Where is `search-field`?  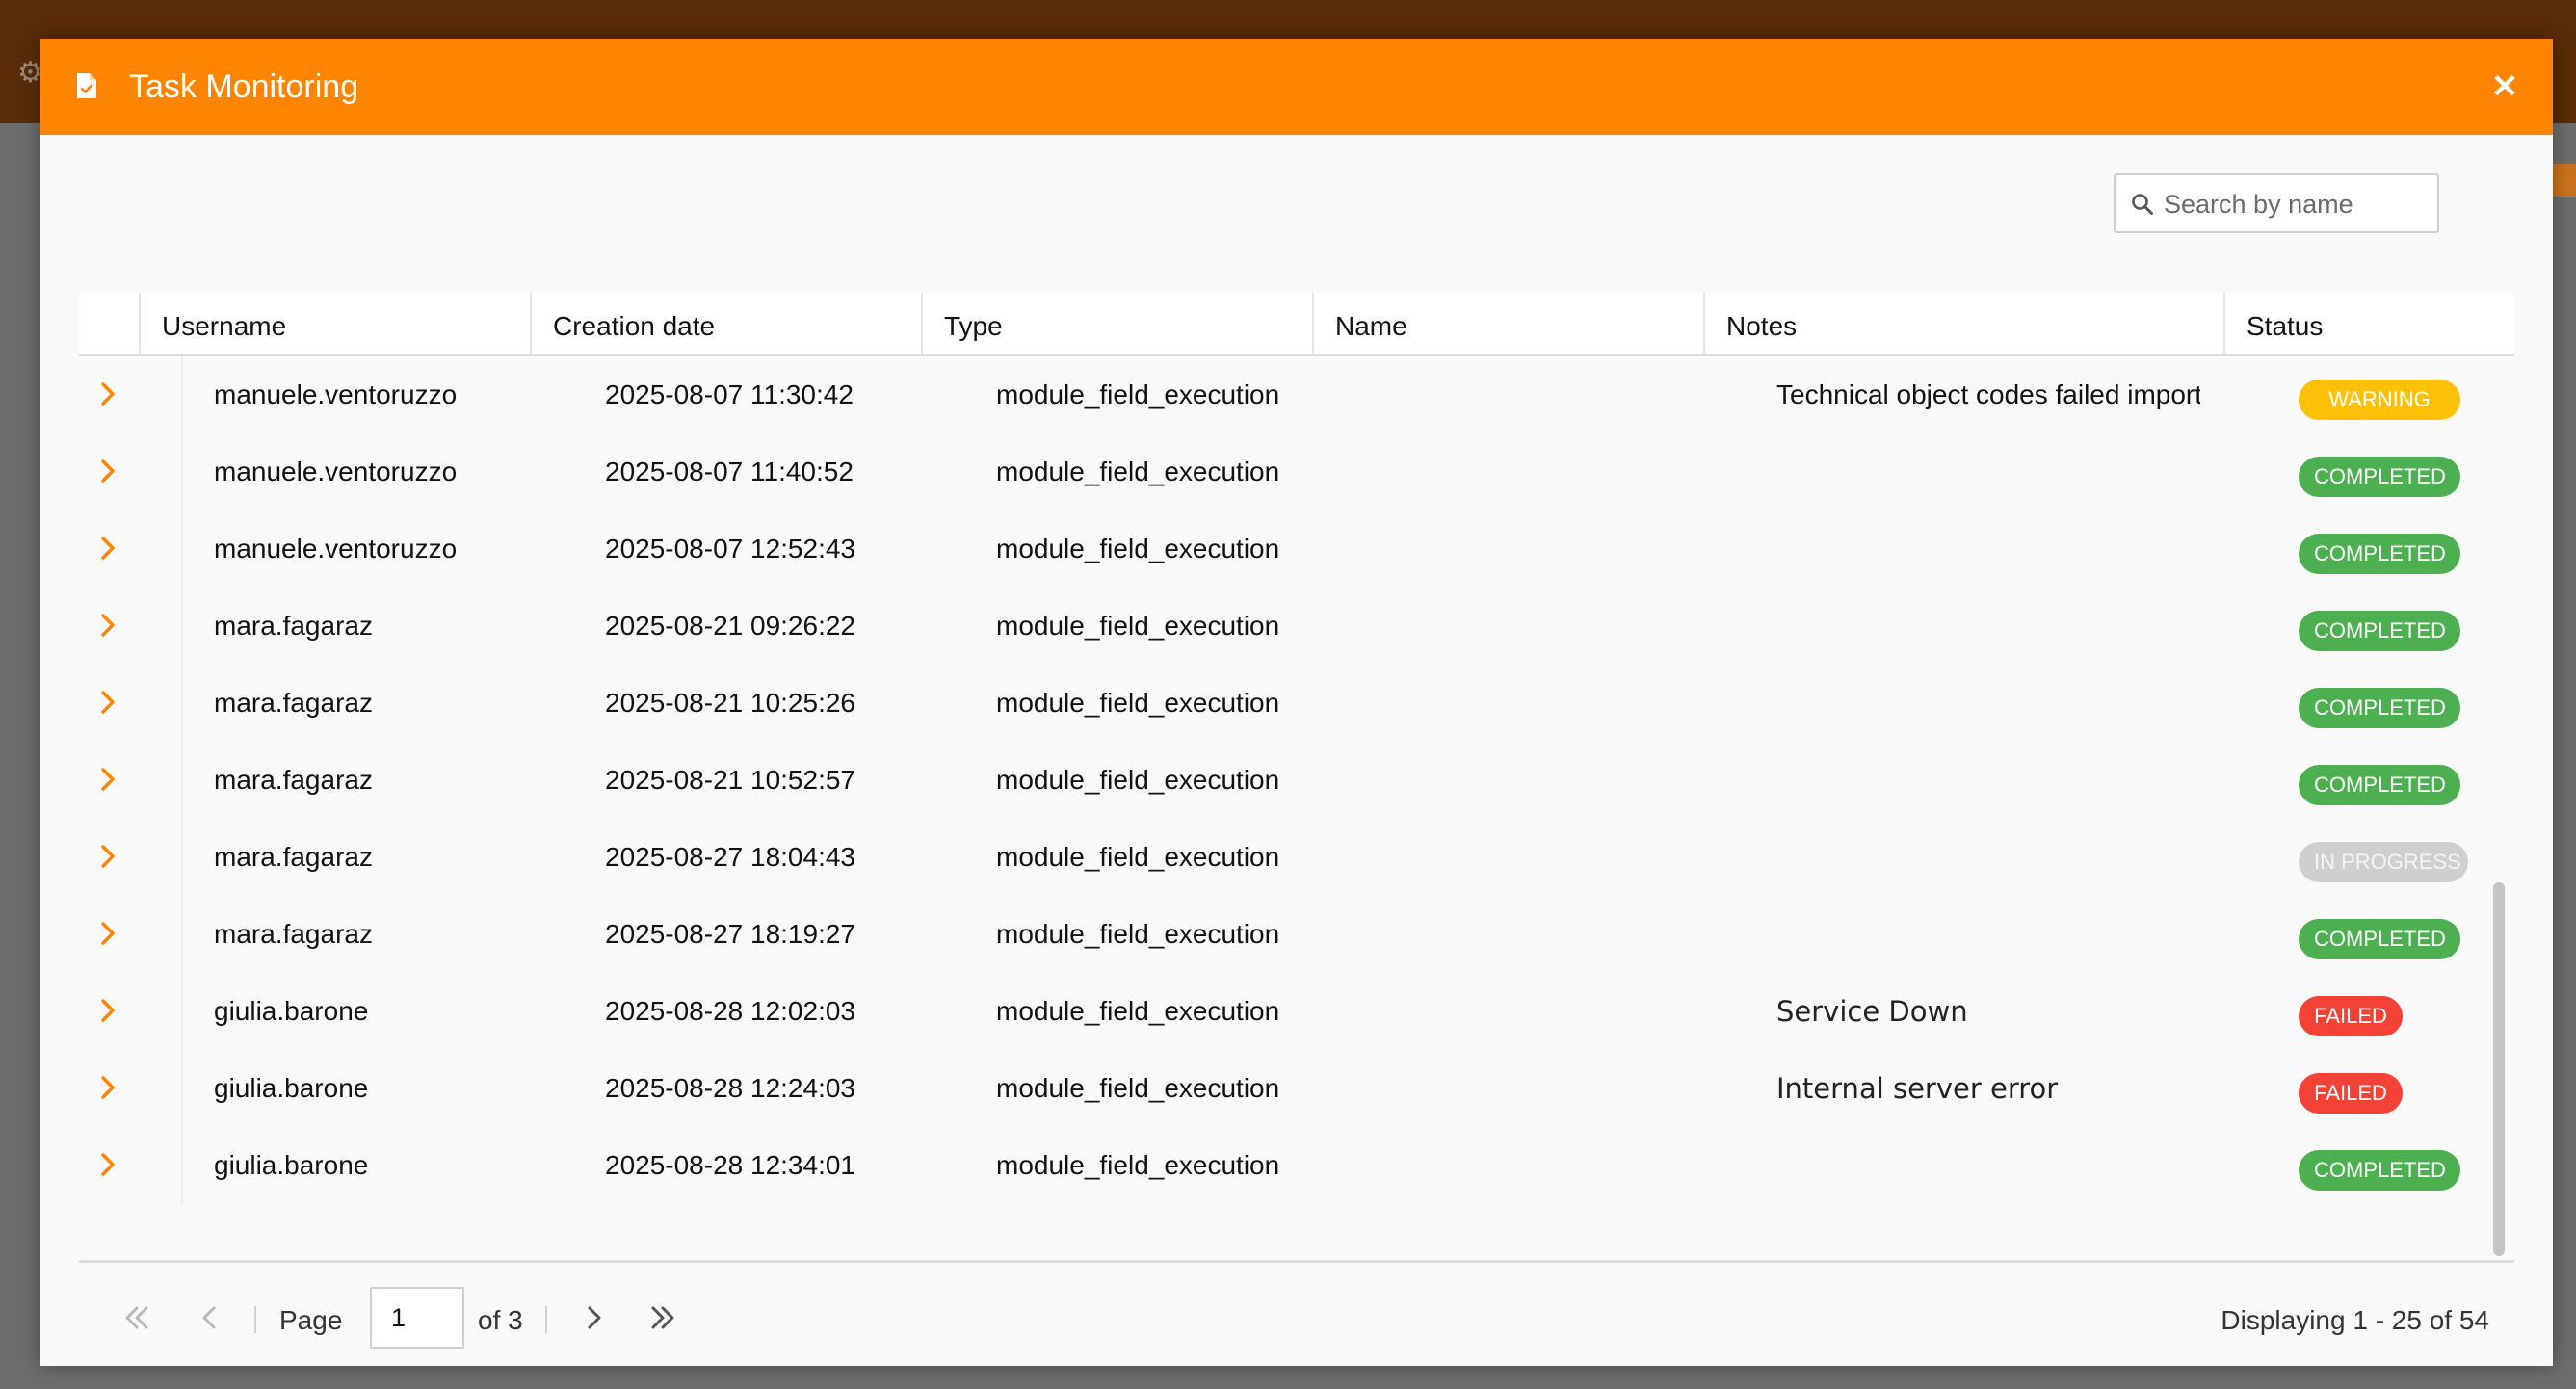 search-field is located at coordinates (2276, 203).